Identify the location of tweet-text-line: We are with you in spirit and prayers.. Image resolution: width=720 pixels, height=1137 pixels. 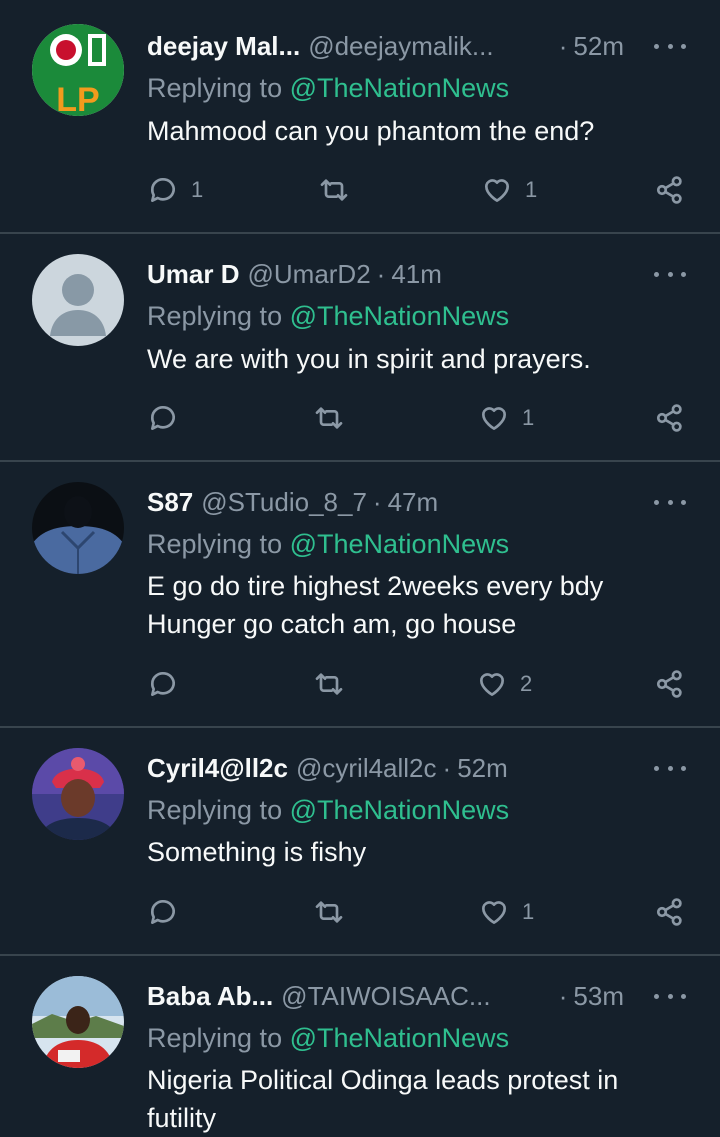
(369, 359).